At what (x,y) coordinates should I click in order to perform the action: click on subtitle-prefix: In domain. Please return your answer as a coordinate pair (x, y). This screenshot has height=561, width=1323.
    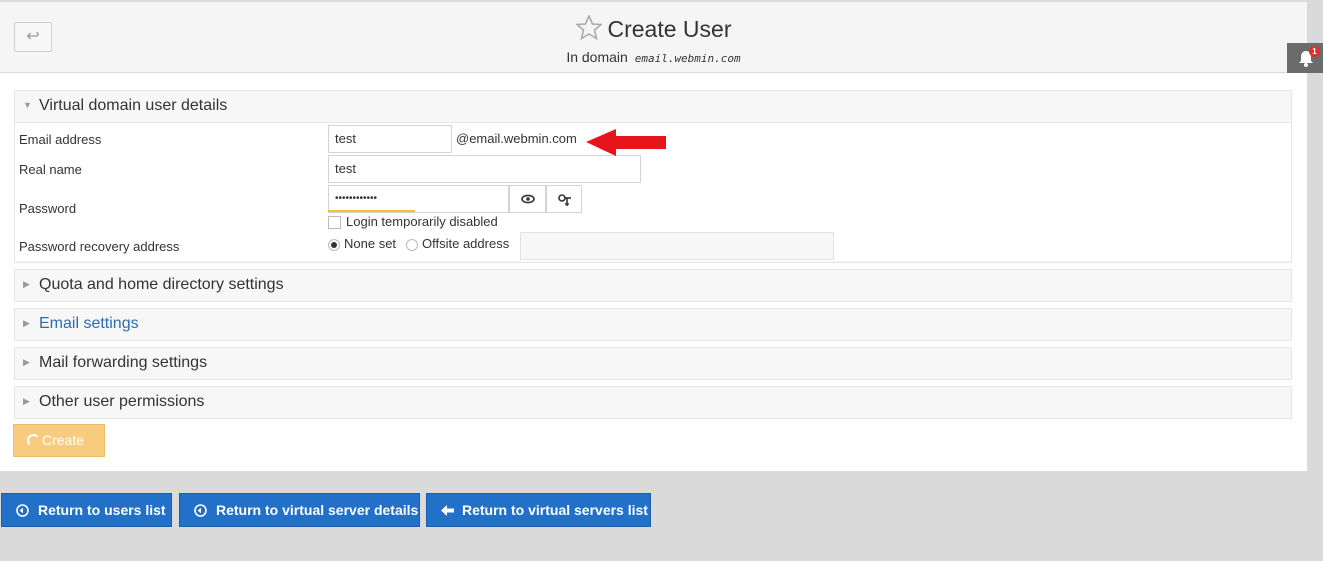
    Looking at the image, I should click on (597, 57).